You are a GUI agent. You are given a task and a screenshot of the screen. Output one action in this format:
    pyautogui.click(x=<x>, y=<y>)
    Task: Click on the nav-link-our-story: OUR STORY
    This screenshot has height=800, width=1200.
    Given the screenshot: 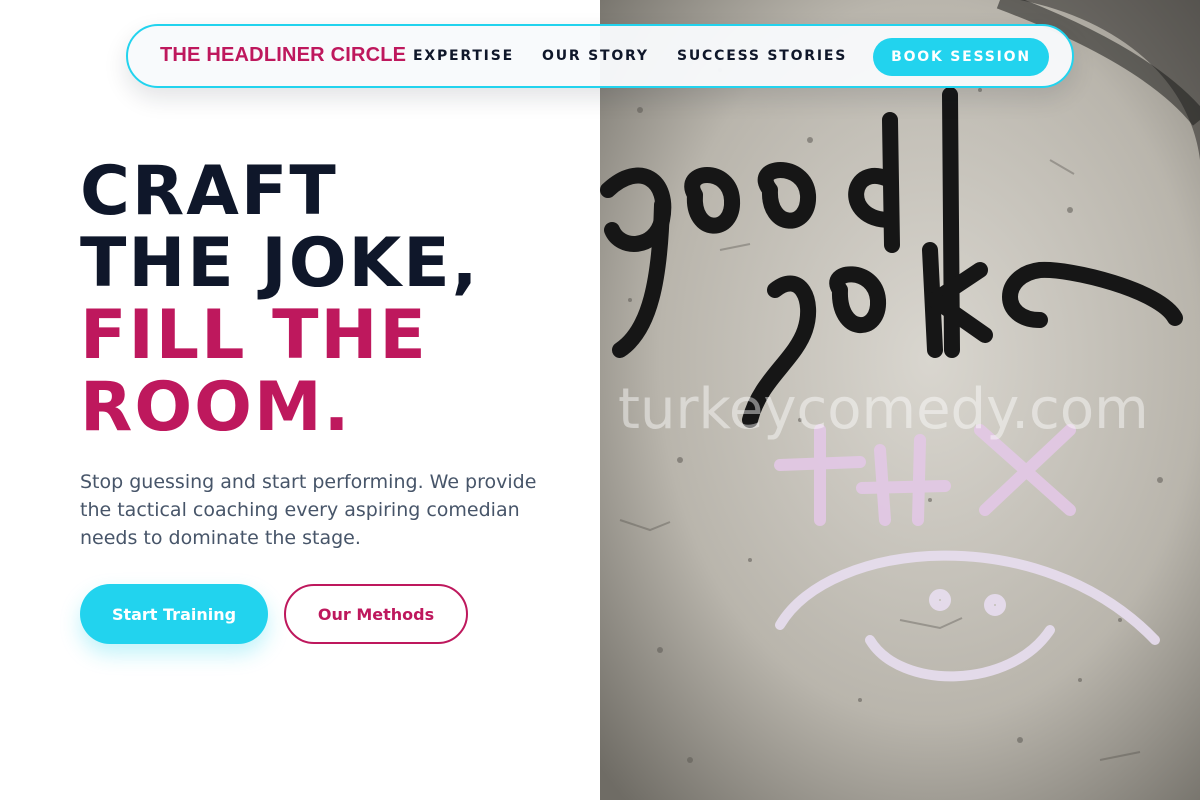 What is the action you would take?
    pyautogui.click(x=595, y=56)
    